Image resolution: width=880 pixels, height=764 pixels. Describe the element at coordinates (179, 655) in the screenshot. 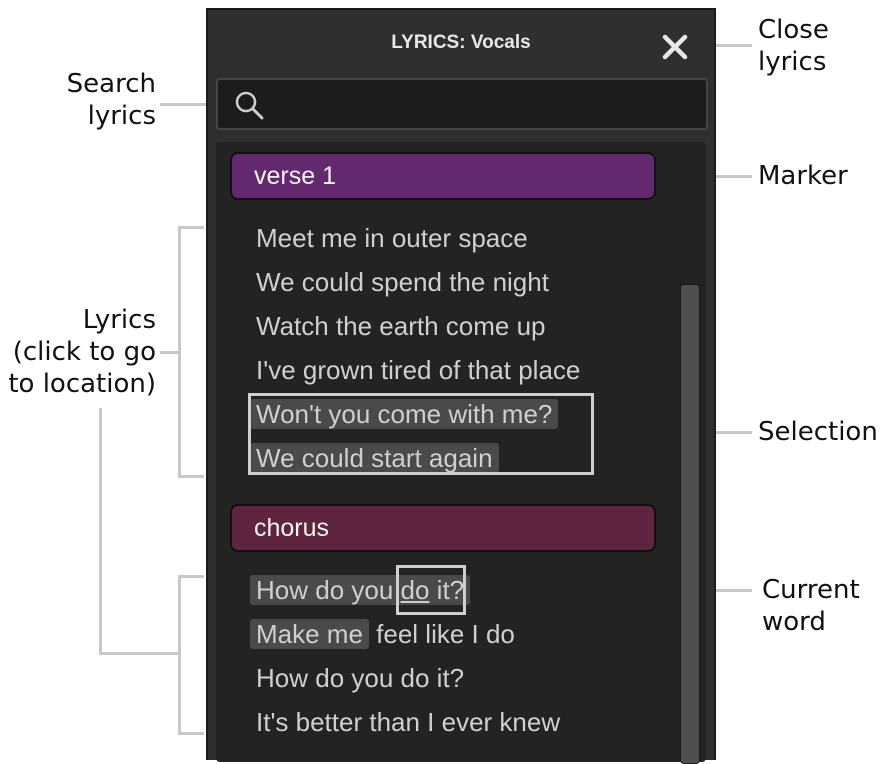

I see `bracket-chorus` at that location.